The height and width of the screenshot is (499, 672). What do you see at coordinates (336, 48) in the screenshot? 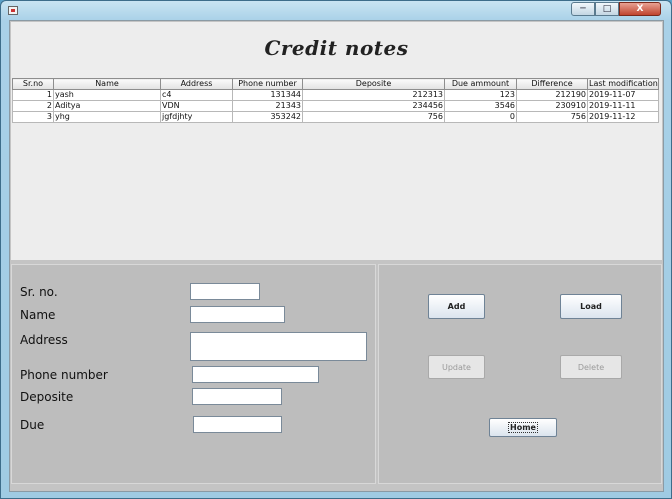
I see `page-title: Credit notes` at bounding box center [336, 48].